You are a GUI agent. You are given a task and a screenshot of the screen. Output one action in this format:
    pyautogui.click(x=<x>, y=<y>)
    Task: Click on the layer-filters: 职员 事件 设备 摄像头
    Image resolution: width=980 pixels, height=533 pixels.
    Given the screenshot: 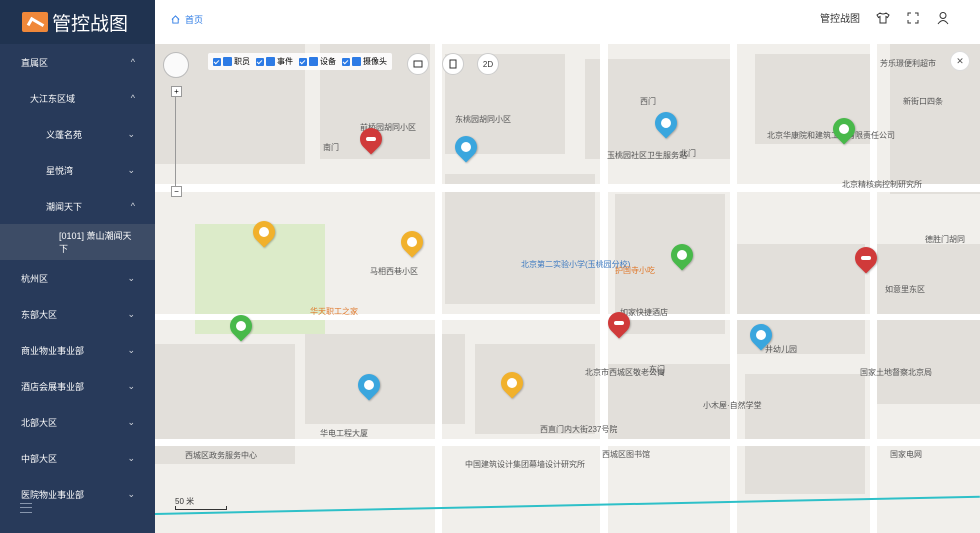 What is the action you would take?
    pyautogui.click(x=300, y=61)
    